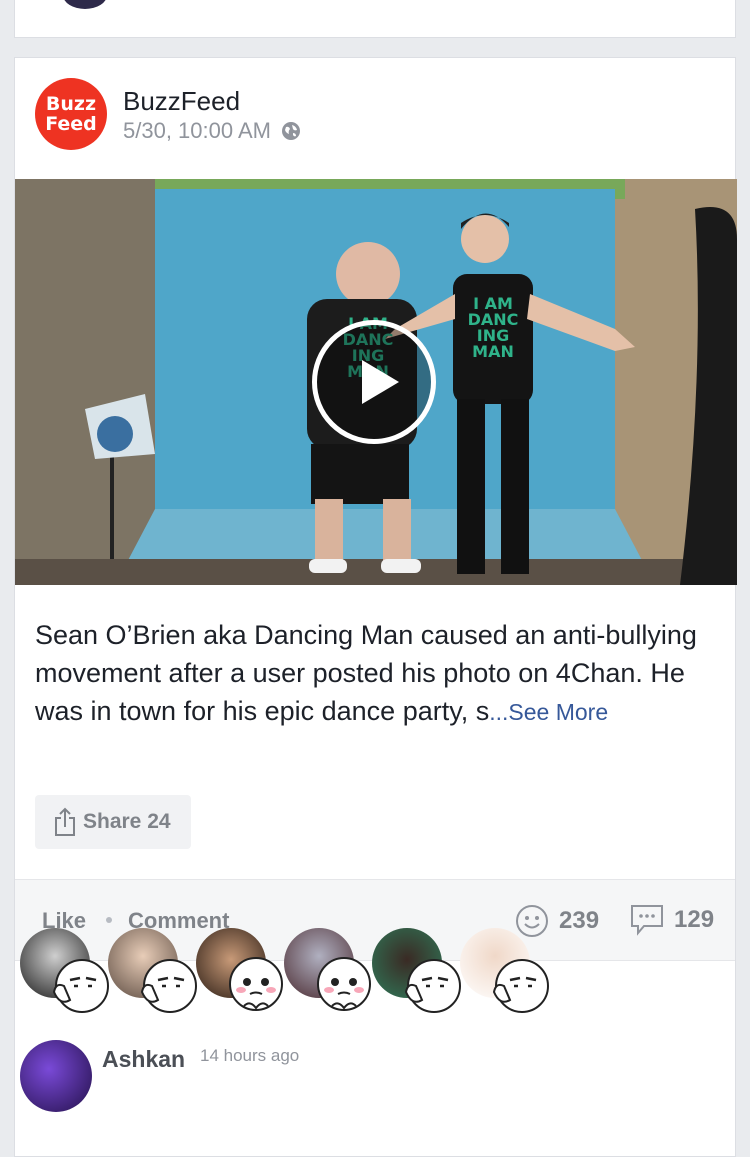 The height and width of the screenshot is (1157, 750). I want to click on page-name: BuzzFeed, so click(181, 101).